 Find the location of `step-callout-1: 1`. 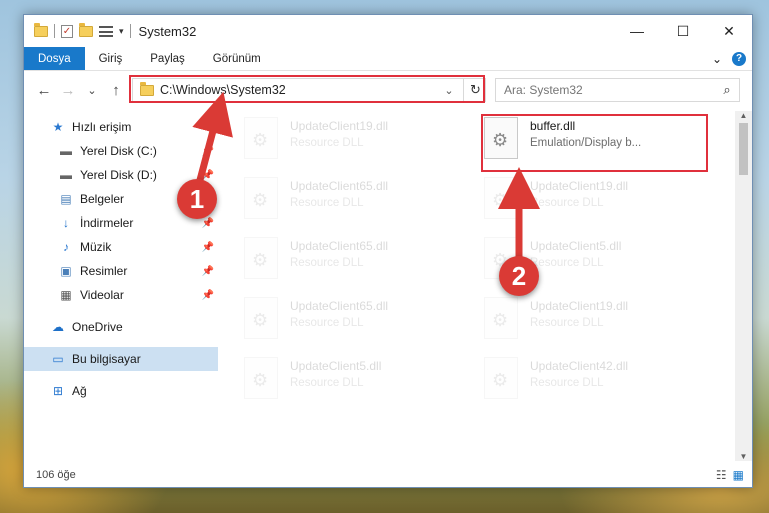

step-callout-1: 1 is located at coordinates (197, 199).